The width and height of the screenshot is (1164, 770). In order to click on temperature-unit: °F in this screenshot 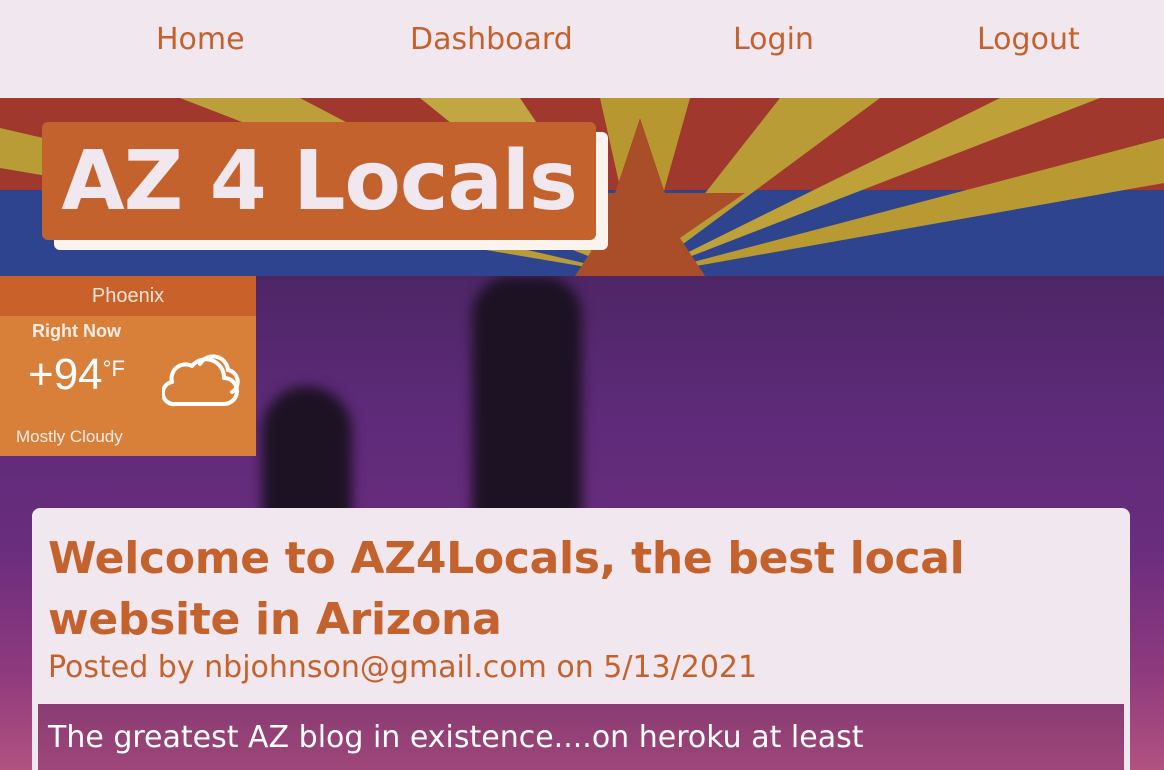, I will do `click(113, 368)`.